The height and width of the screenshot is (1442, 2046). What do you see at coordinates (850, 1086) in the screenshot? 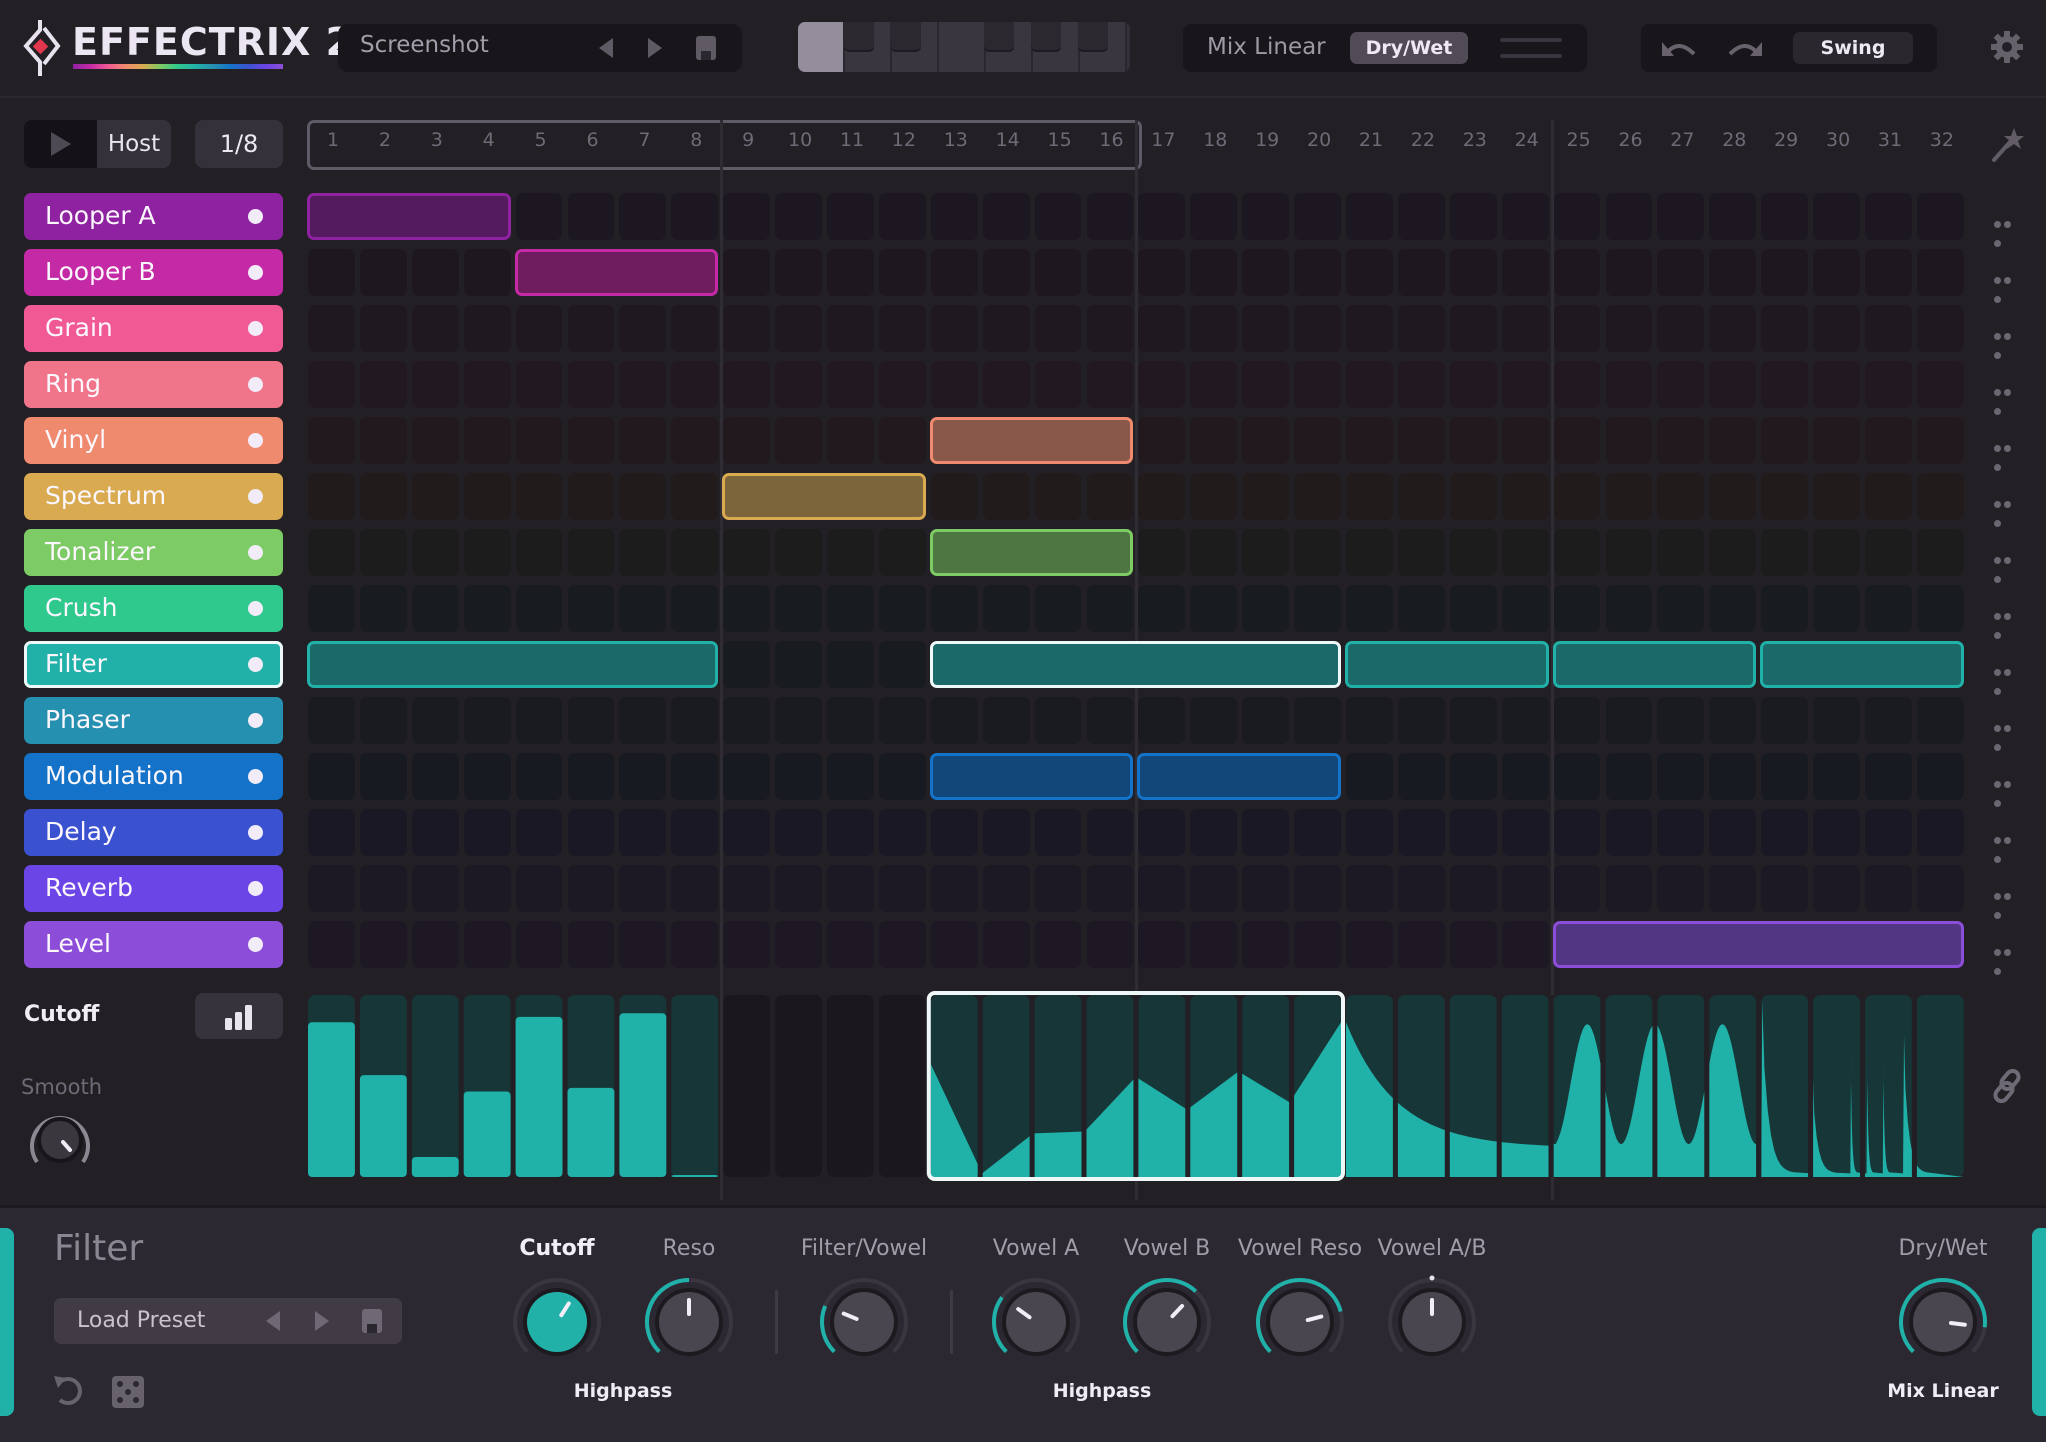
I see `lane-step` at bounding box center [850, 1086].